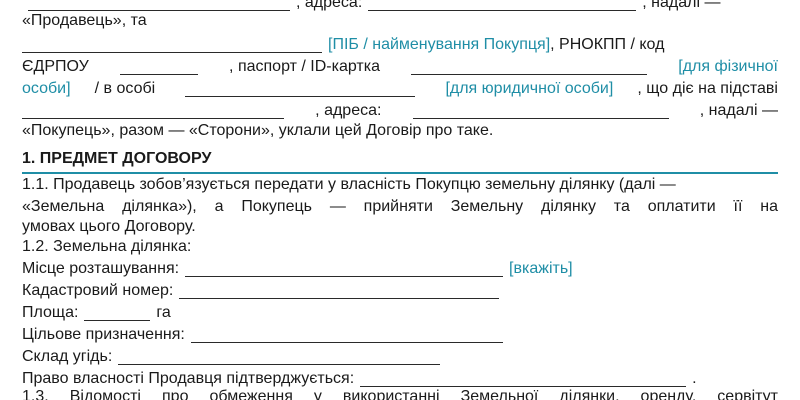  I want to click on clause-1-1-line-3: умовах цього Договору., so click(109, 227).